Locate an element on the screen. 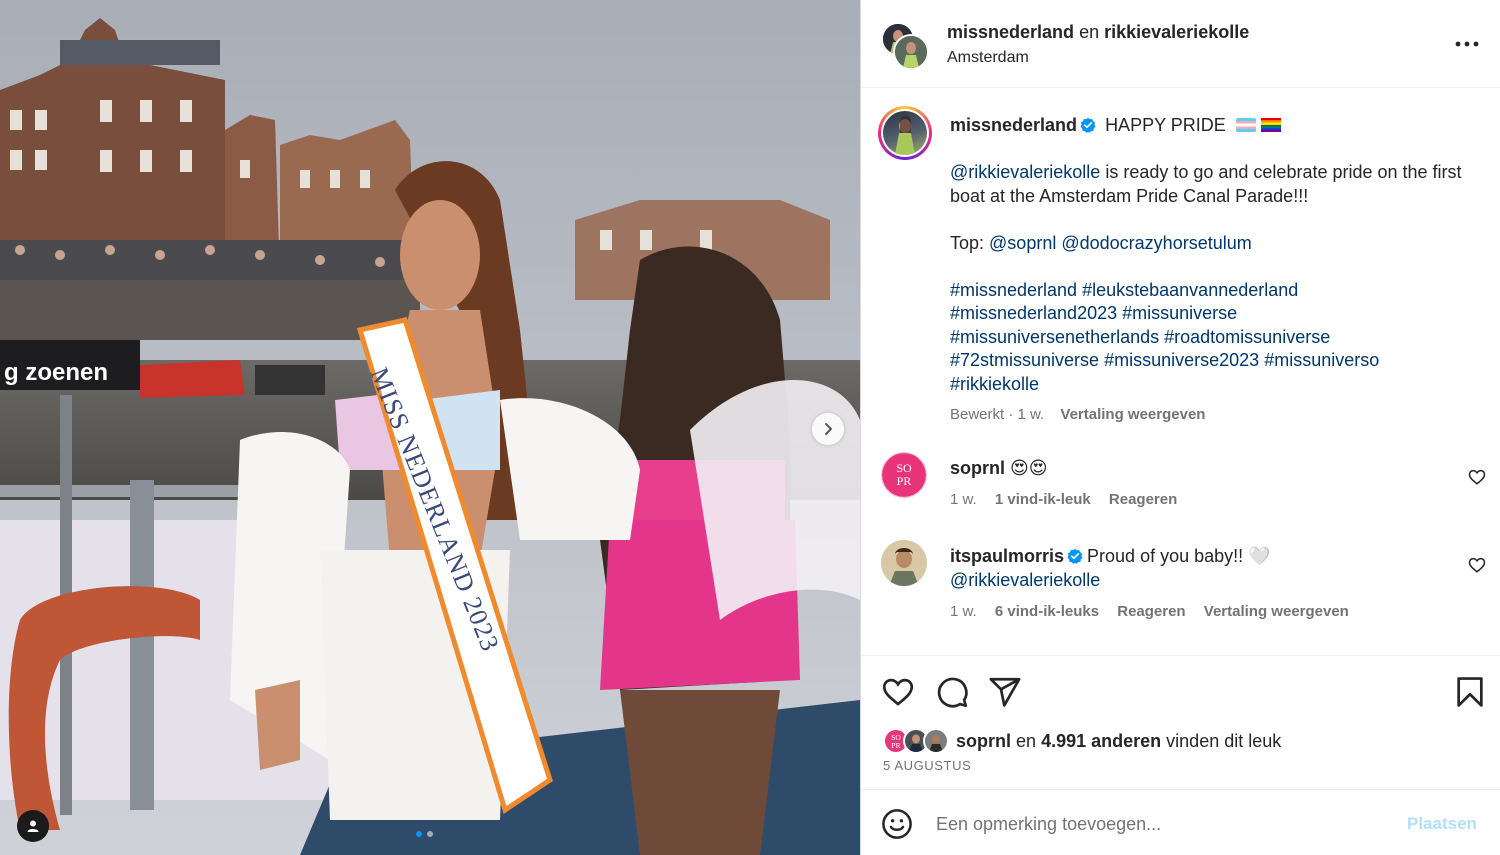  post-header-title: missnederland en rikkievaleriekolle is located at coordinates (1098, 32).